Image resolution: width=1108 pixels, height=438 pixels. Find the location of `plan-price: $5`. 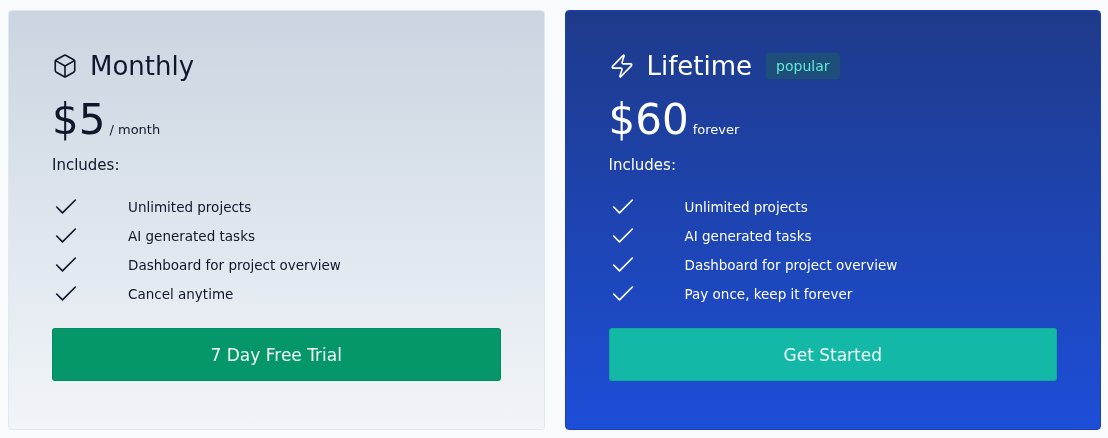

plan-price: $5 is located at coordinates (79, 119).